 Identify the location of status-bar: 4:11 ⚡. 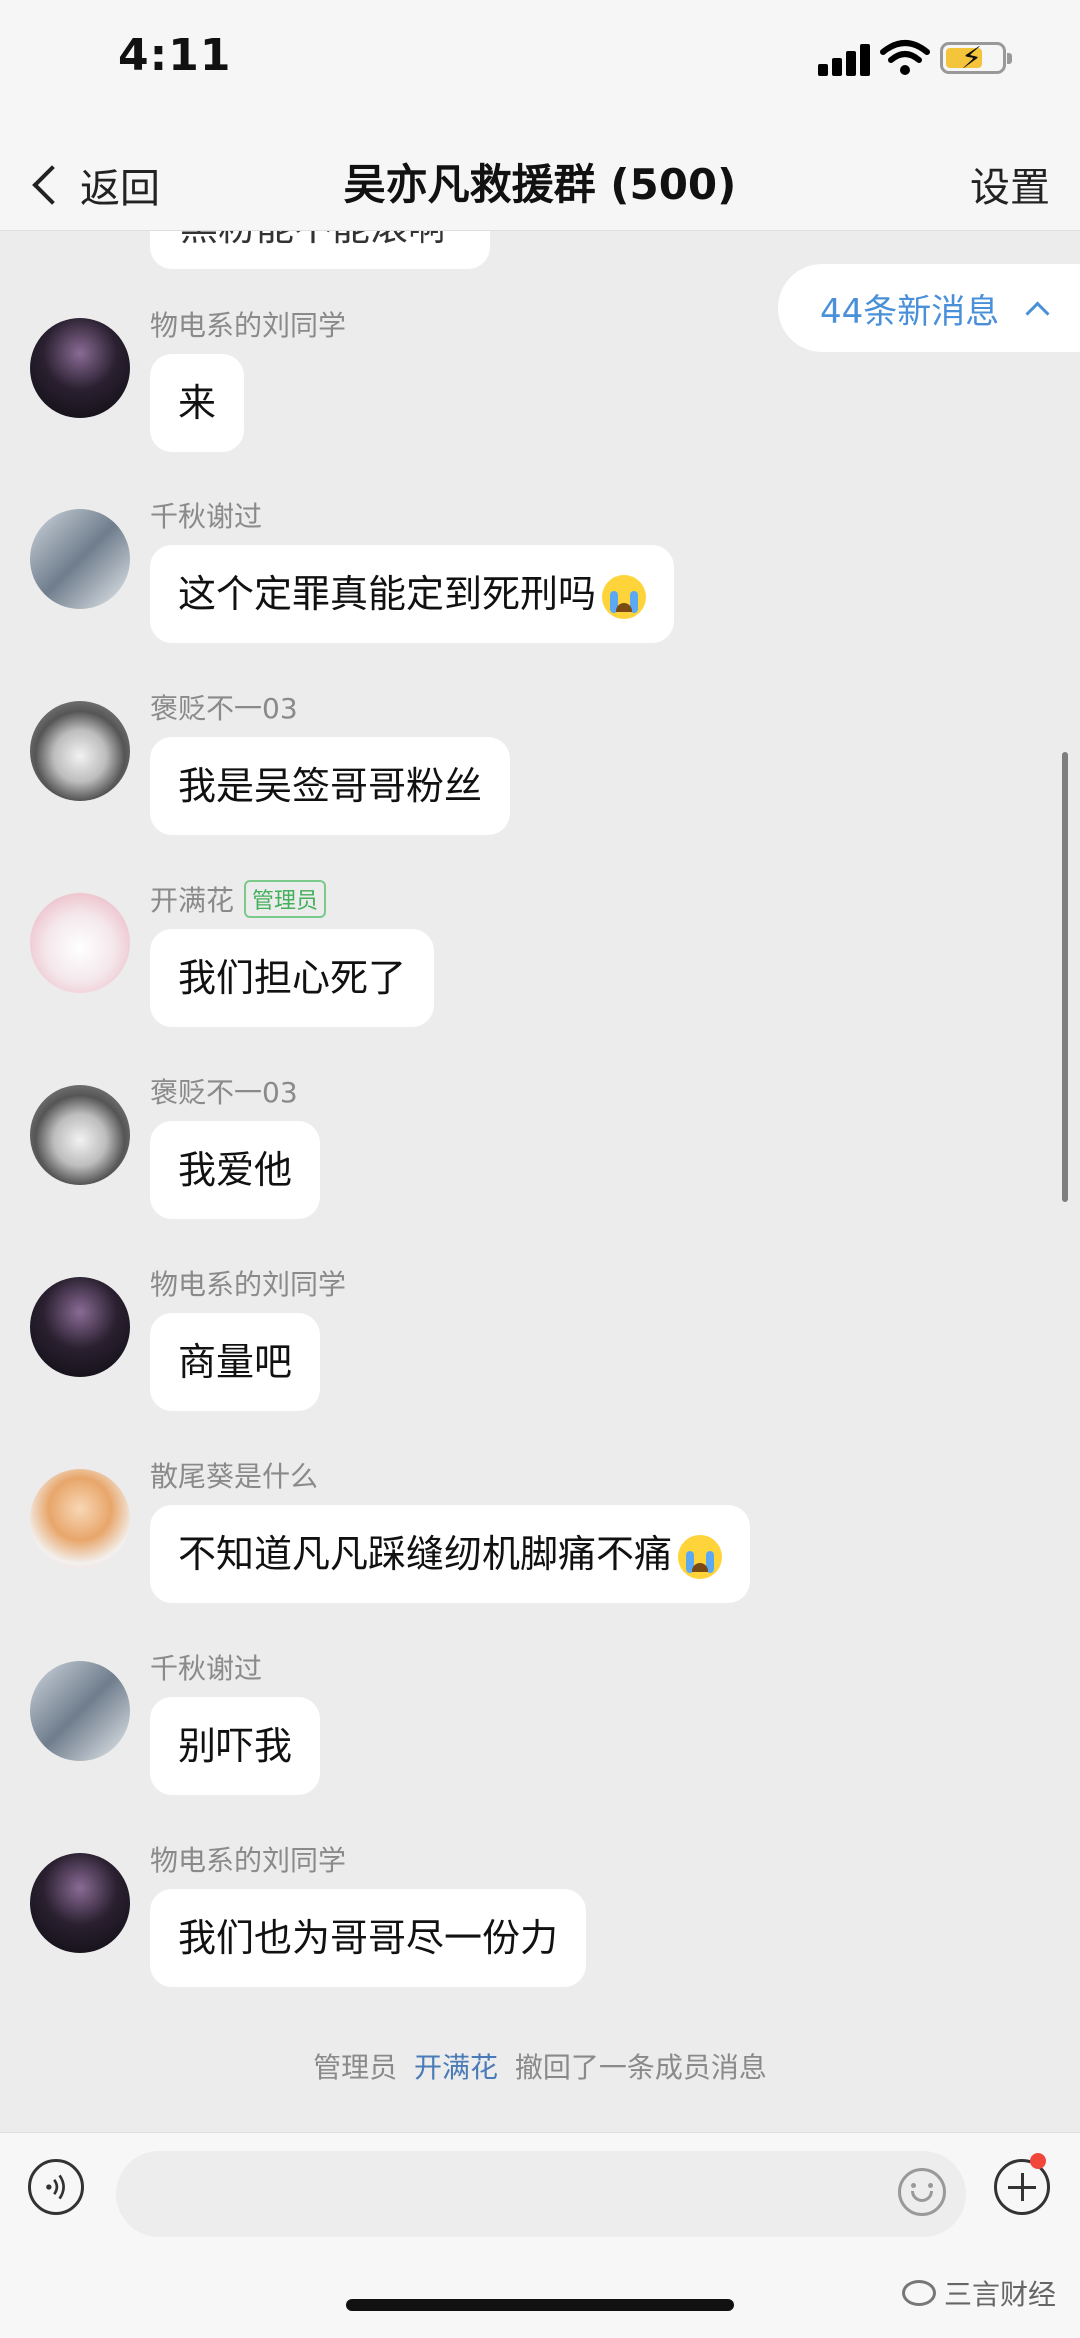
(540, 70).